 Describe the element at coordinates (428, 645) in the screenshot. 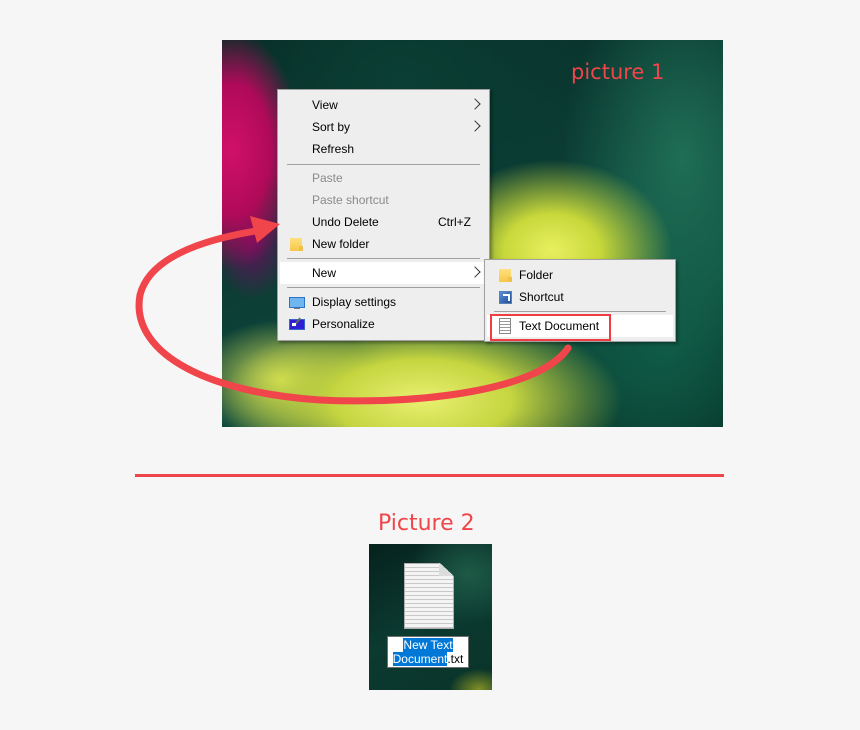

I see `selected-name-line1: New Text` at that location.